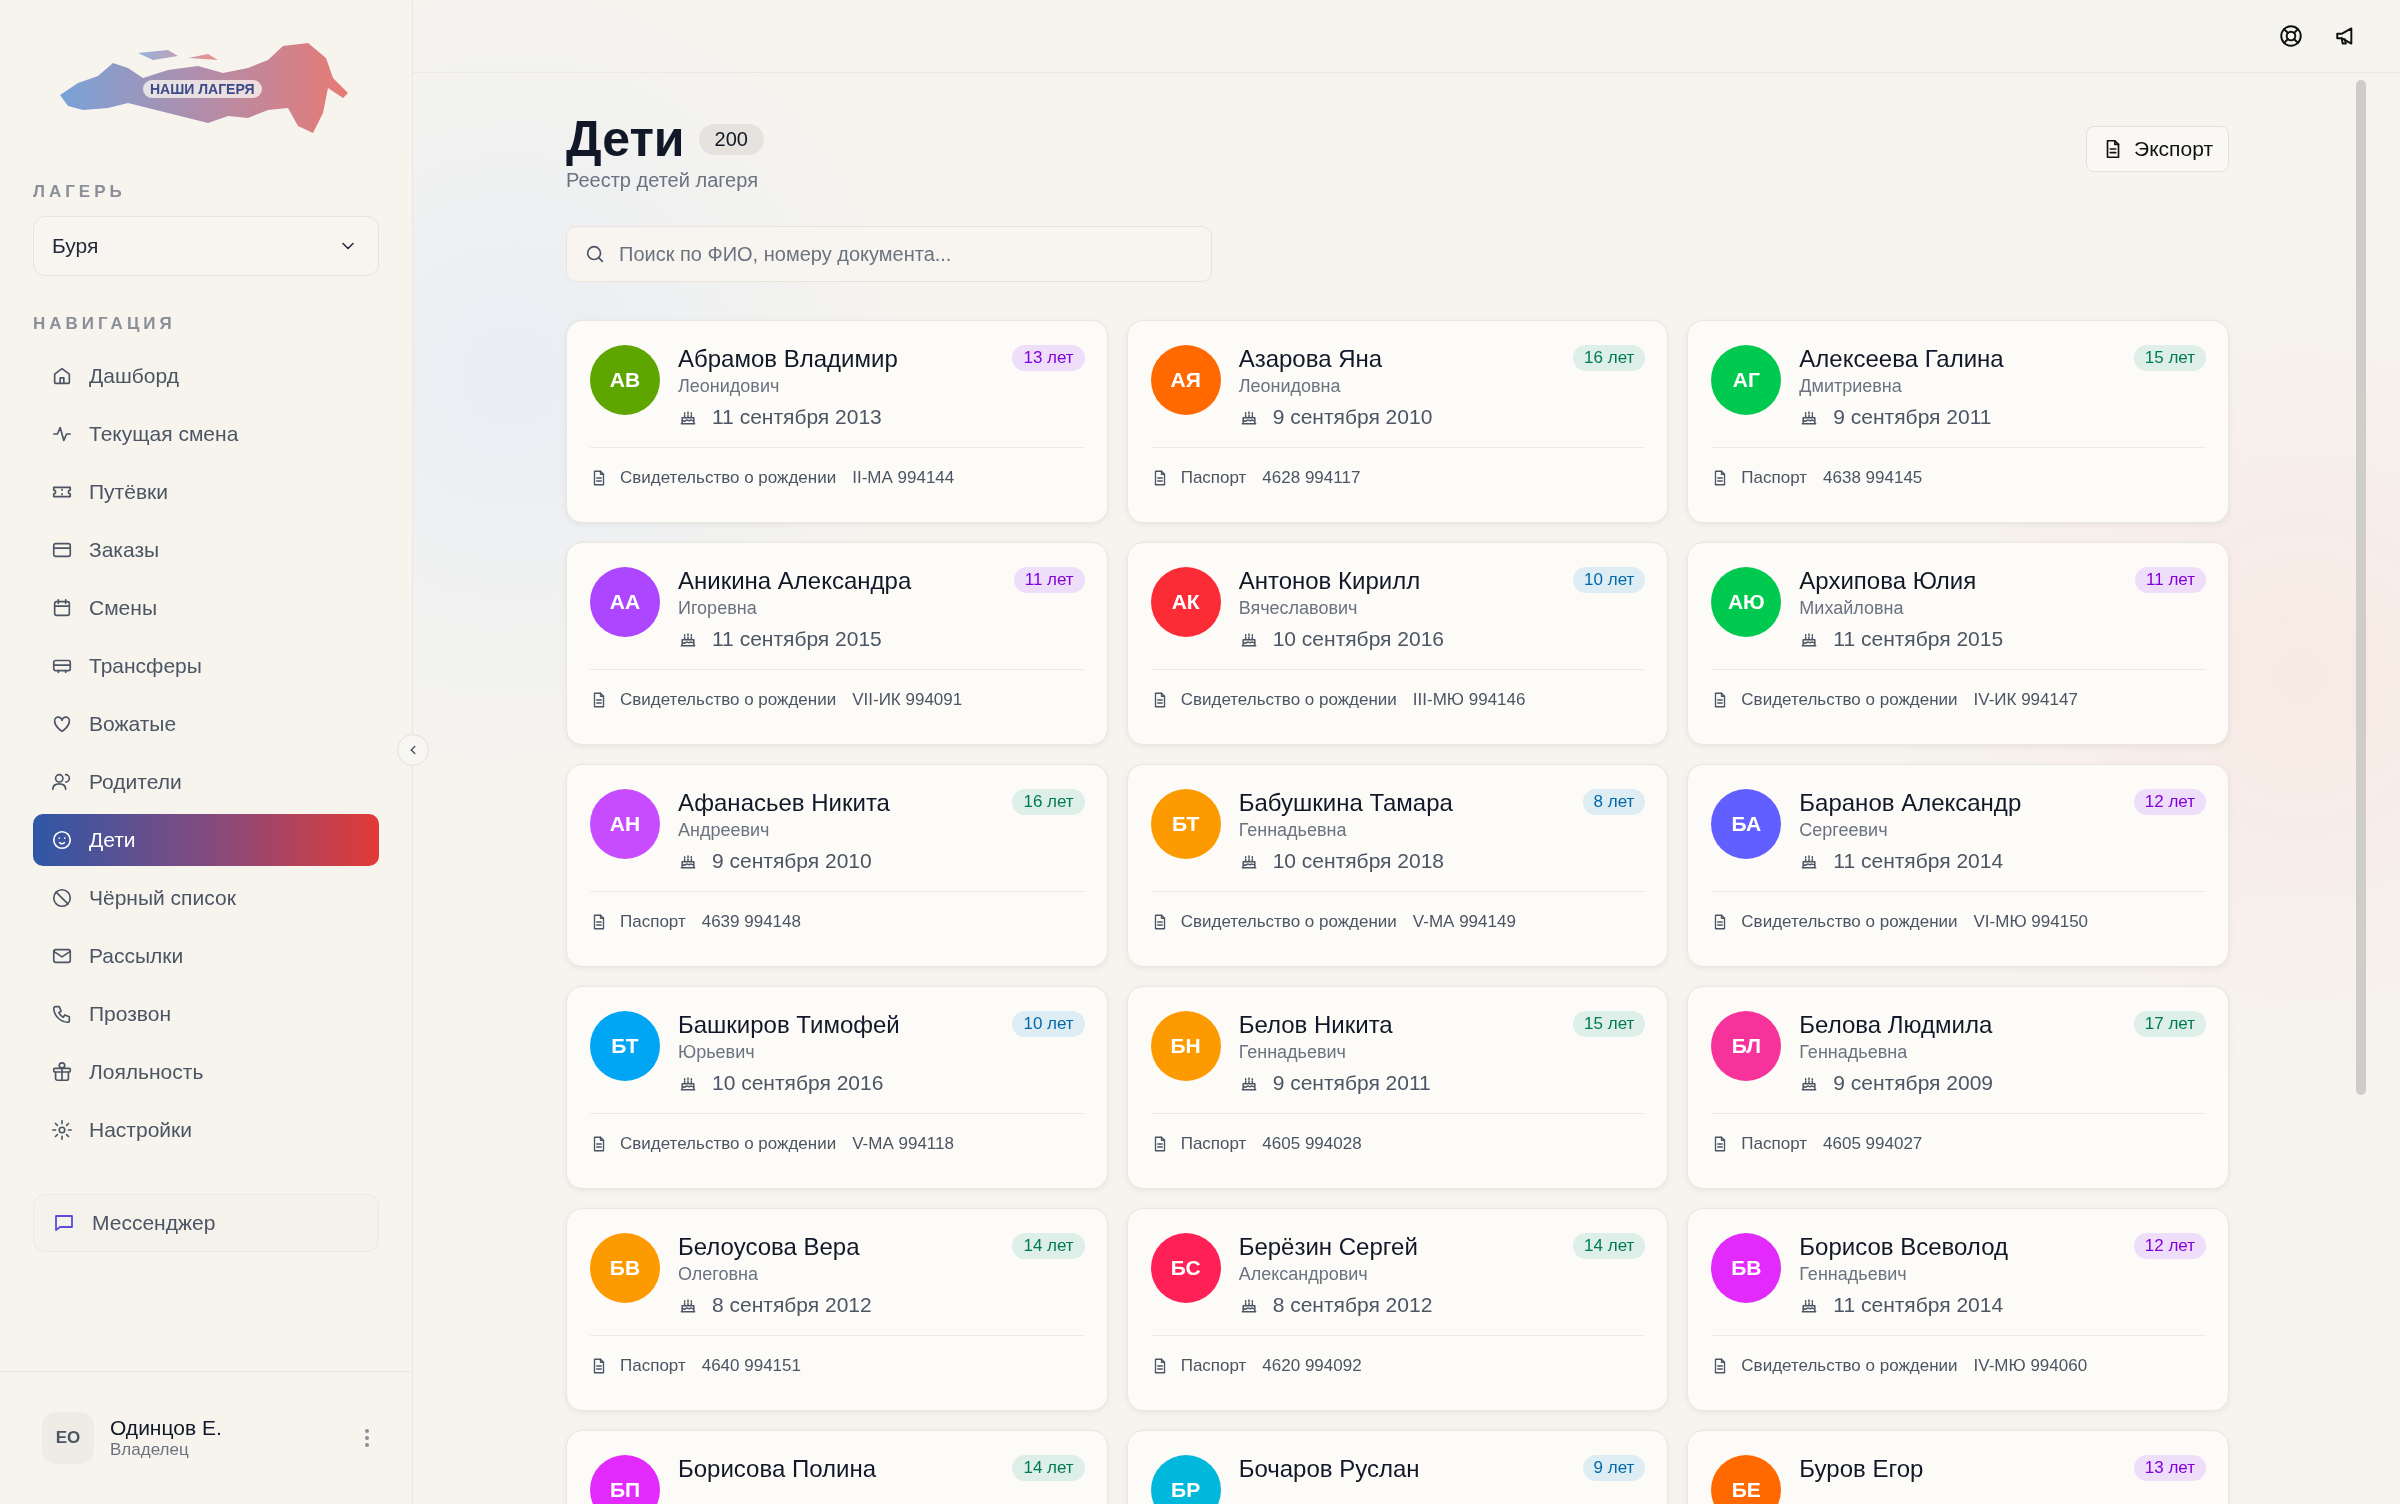  Describe the element at coordinates (206, 1130) in the screenshot. I see `nav-item: Настройки` at that location.